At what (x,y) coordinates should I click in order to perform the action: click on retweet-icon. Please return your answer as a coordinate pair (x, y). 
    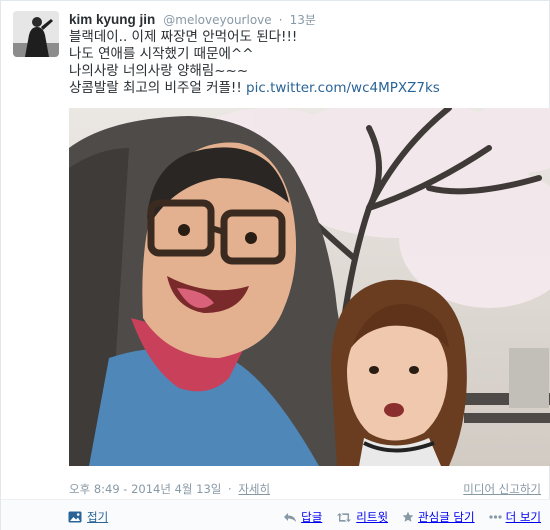
    Looking at the image, I should click on (344, 517).